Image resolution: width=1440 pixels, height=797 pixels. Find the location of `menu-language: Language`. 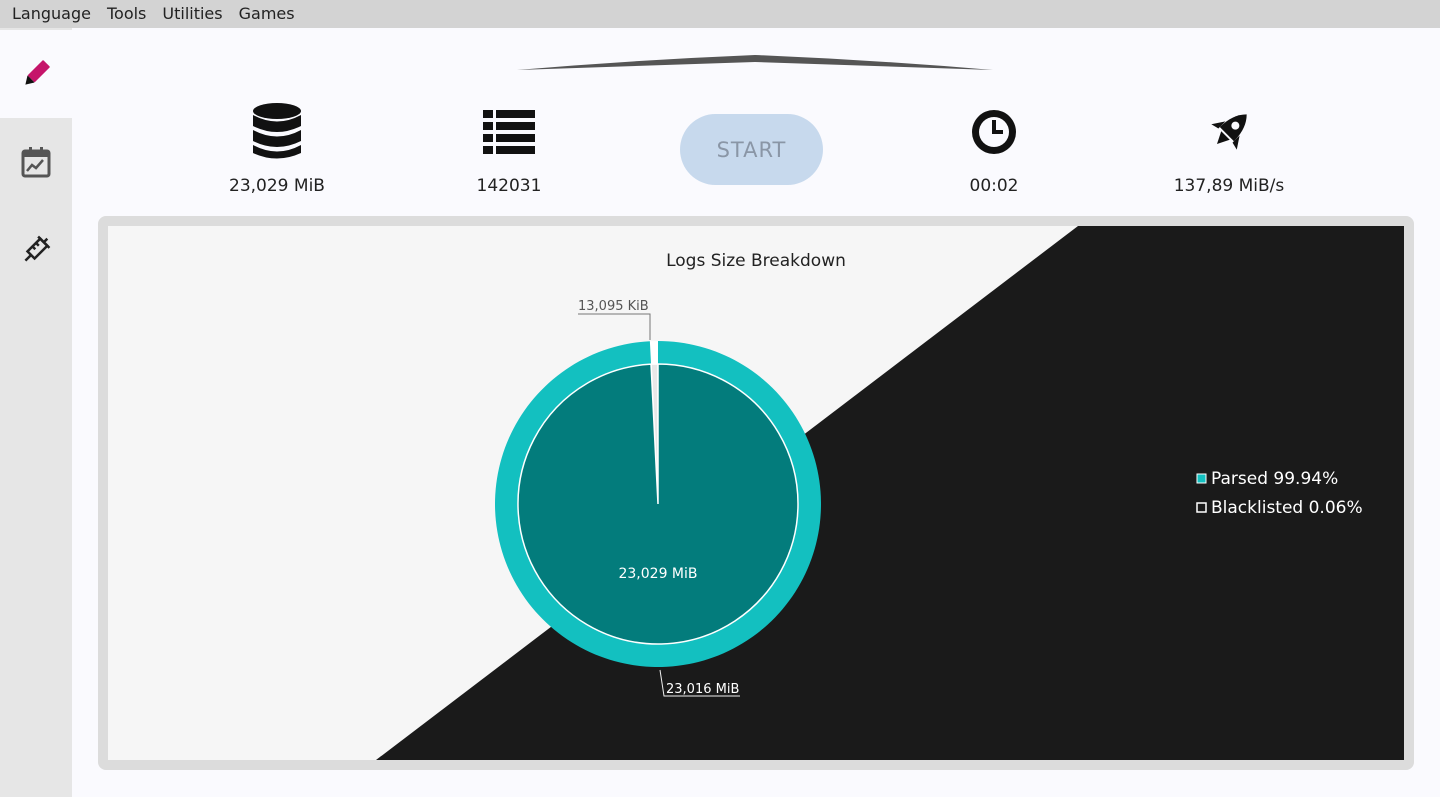

menu-language: Language is located at coordinates (51, 14).